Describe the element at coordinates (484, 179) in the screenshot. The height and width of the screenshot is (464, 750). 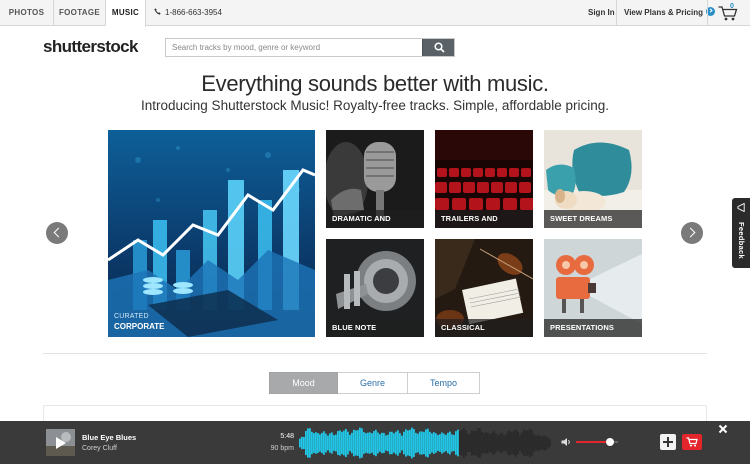
I see `tile-trailers-and-promos: TRAILERS AND PROMOS` at that location.